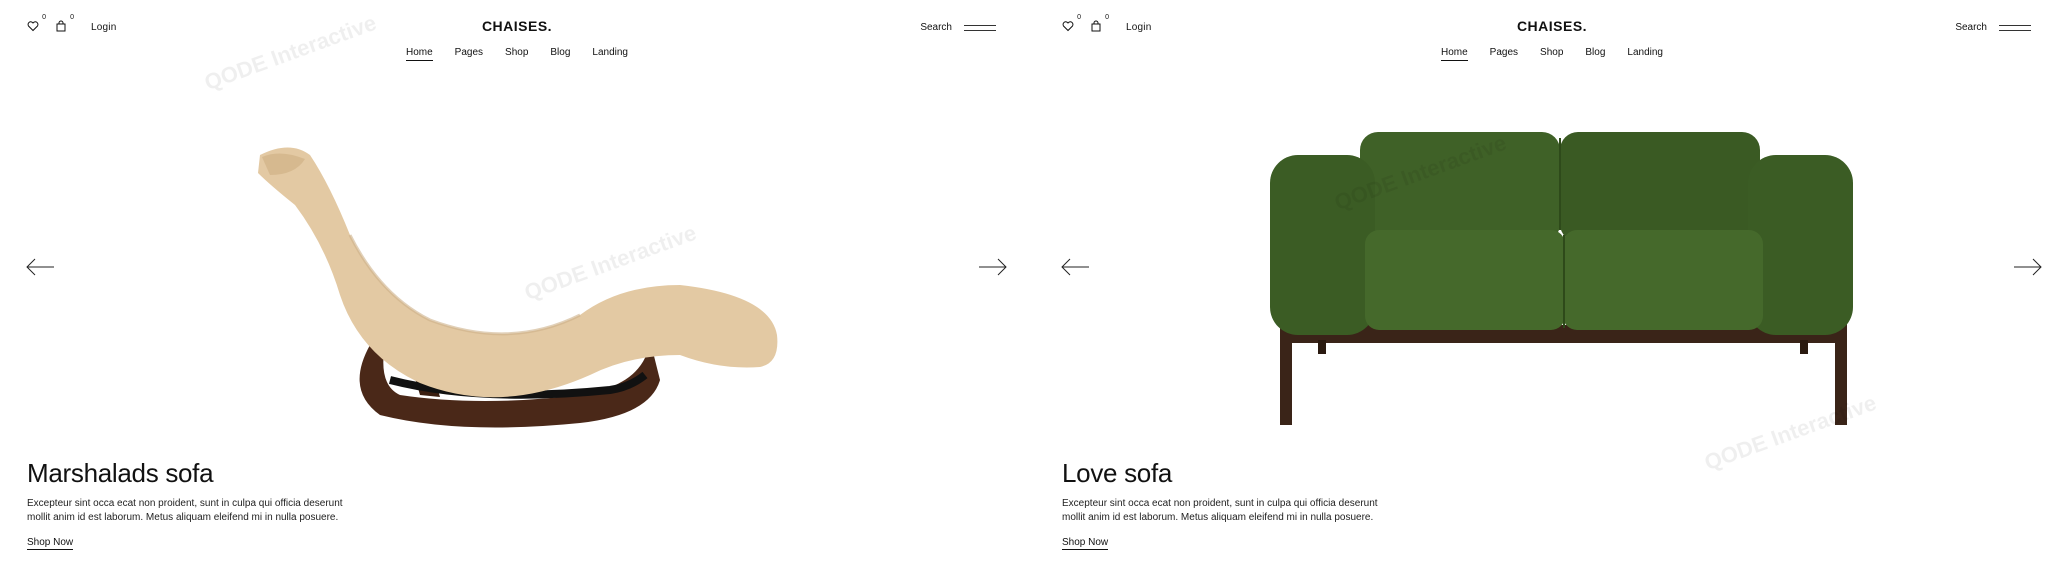 This screenshot has height=578, width=2069. What do you see at coordinates (120, 473) in the screenshot?
I see `product-title: Marshalads sofa` at bounding box center [120, 473].